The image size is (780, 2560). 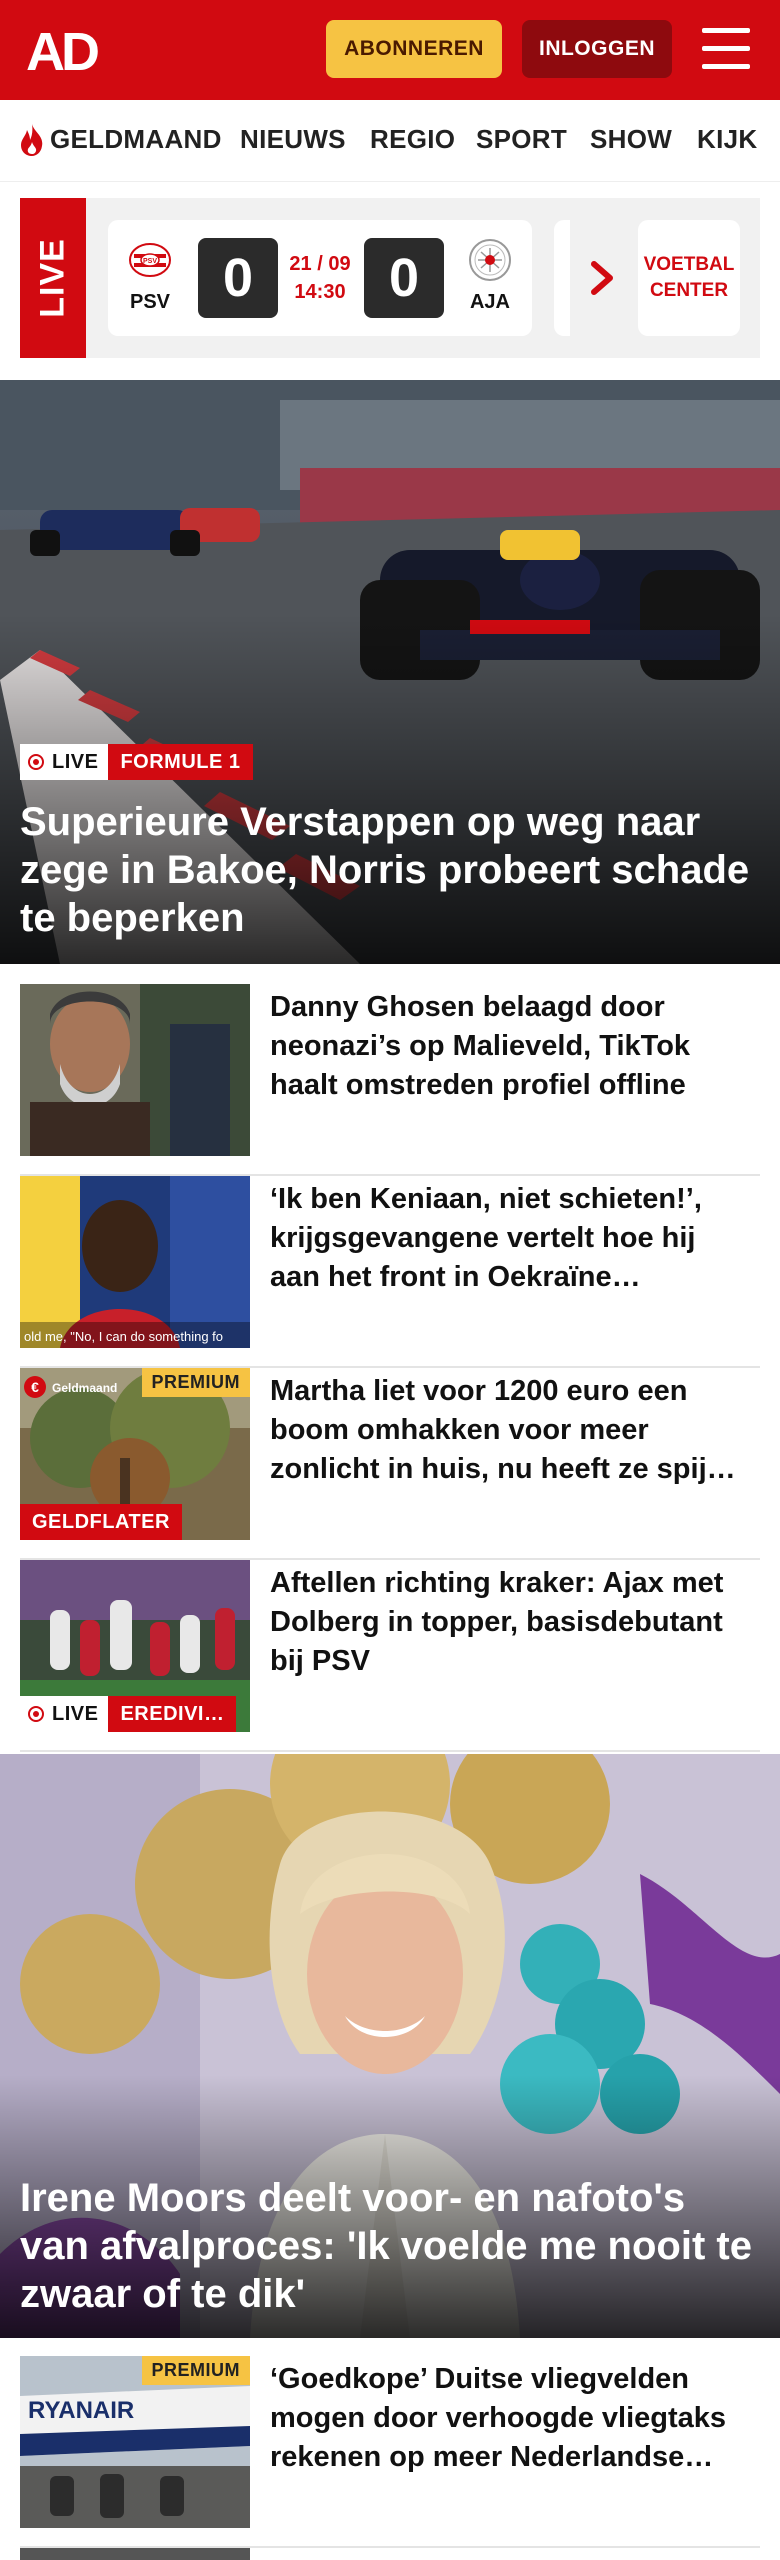 I want to click on subscribe-button: ABONNEREN, so click(x=414, y=49).